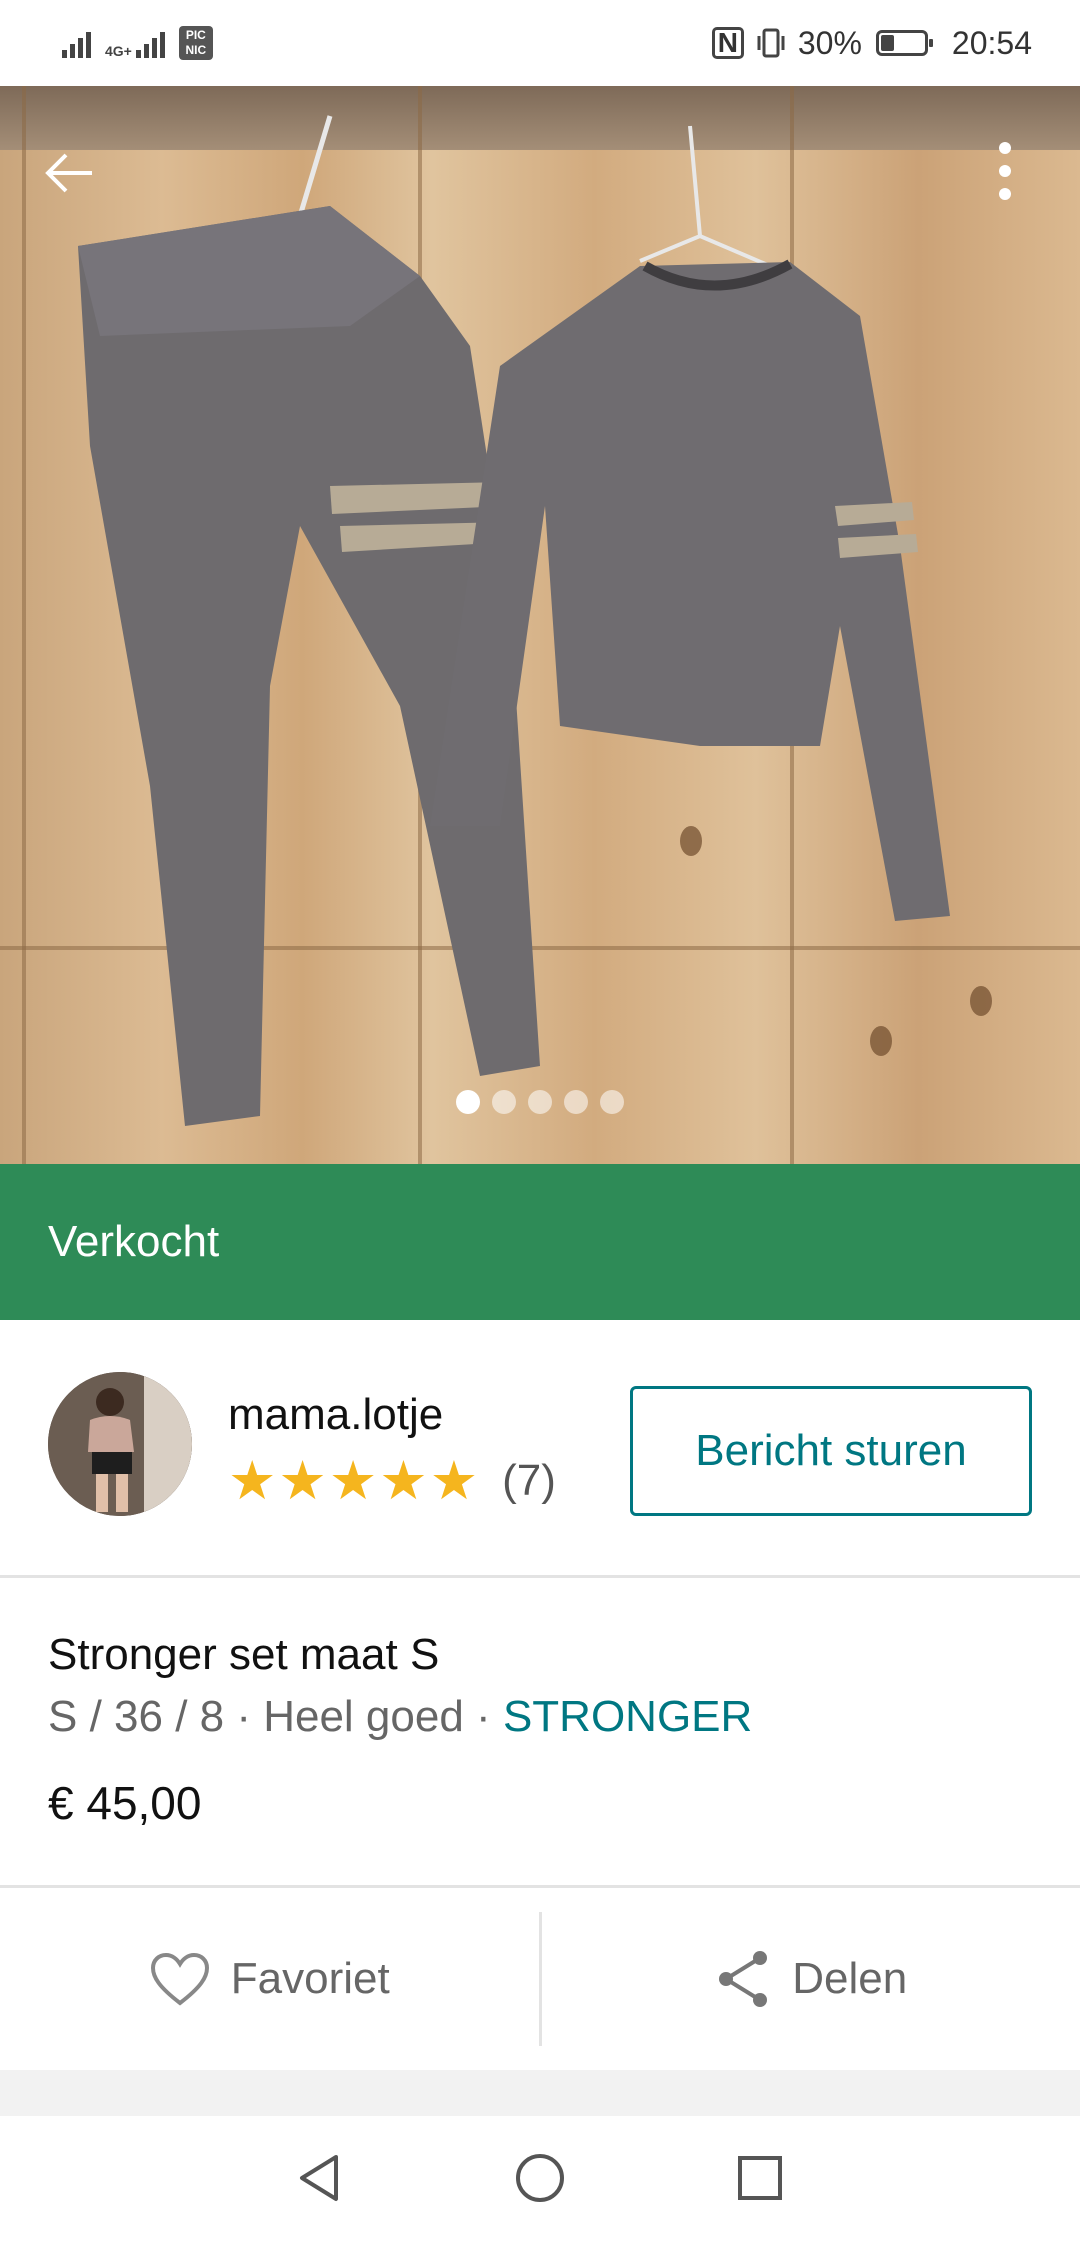  What do you see at coordinates (529, 1480) in the screenshot?
I see `review-count: (7)` at bounding box center [529, 1480].